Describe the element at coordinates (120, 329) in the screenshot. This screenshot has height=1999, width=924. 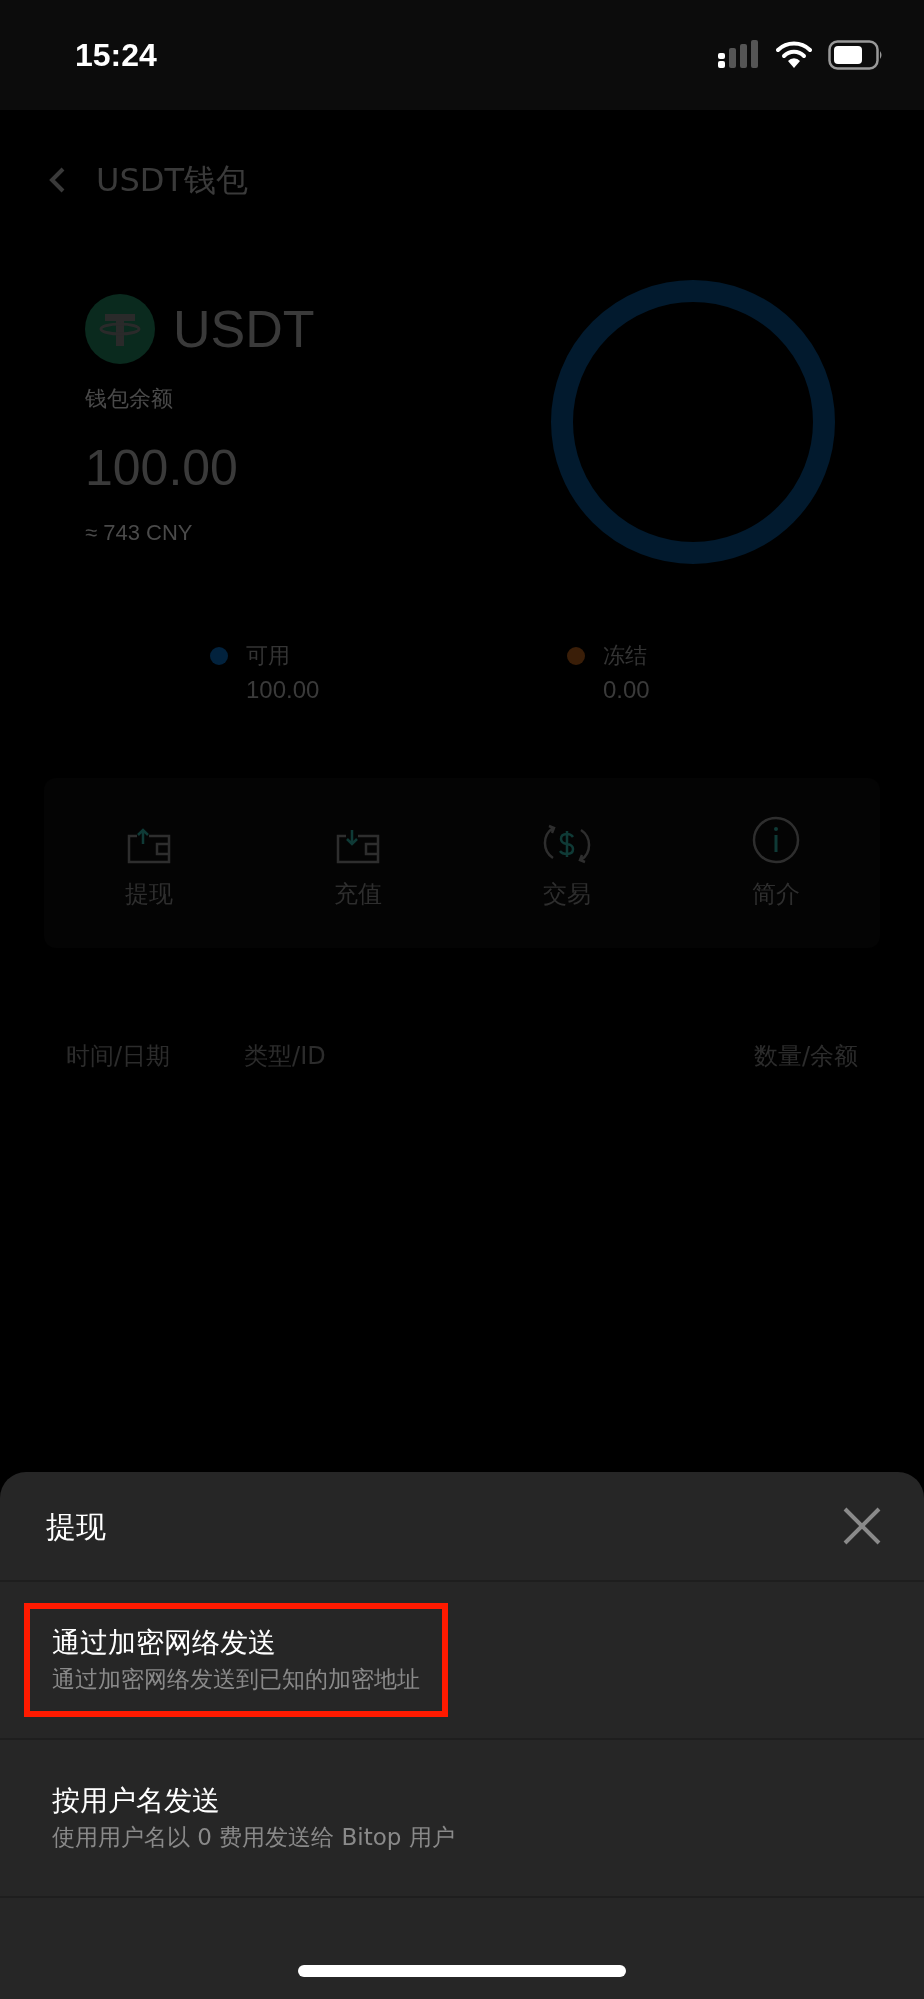
I see `coin-icon` at that location.